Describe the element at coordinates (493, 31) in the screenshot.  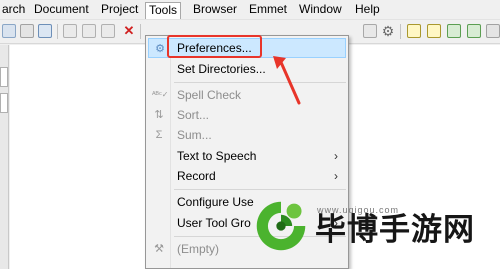
I see `more-icon` at that location.